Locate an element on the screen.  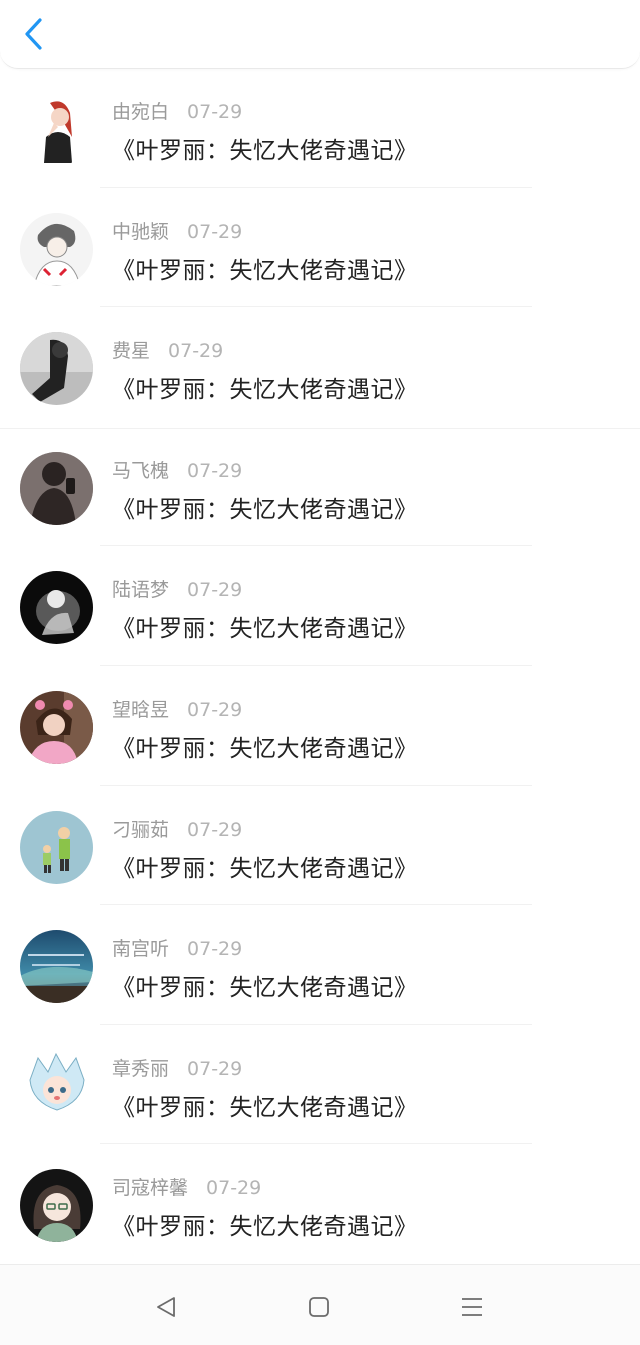
list-item: 刁骊茹 07-29 《叶罗丽：失忆大佬奇遇记》 is located at coordinates (320, 846).